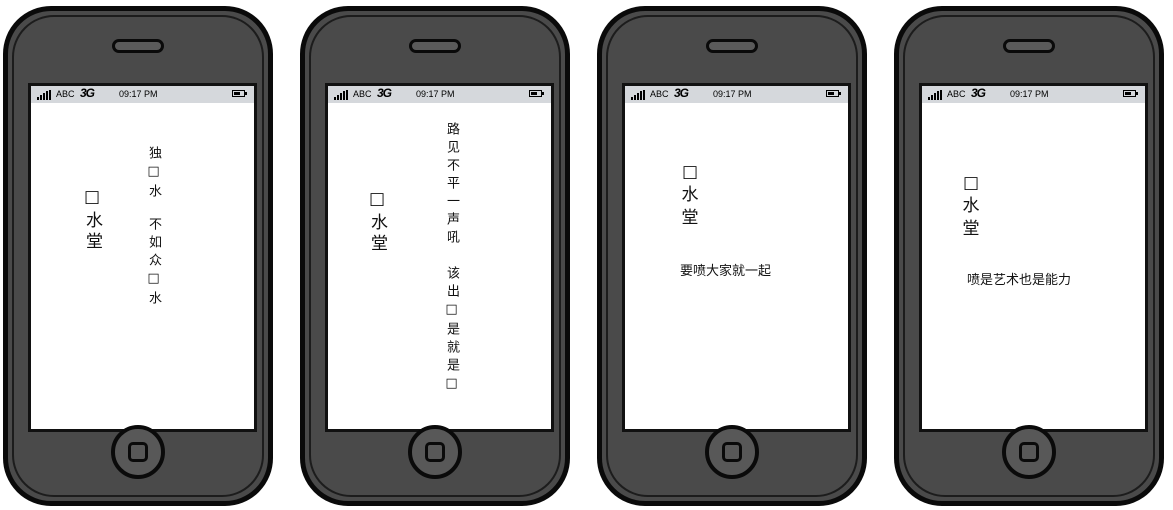 This screenshot has height=510, width=1173. What do you see at coordinates (1019, 280) in the screenshot?
I see `slogan-text: 喷是艺术也是能力` at bounding box center [1019, 280].